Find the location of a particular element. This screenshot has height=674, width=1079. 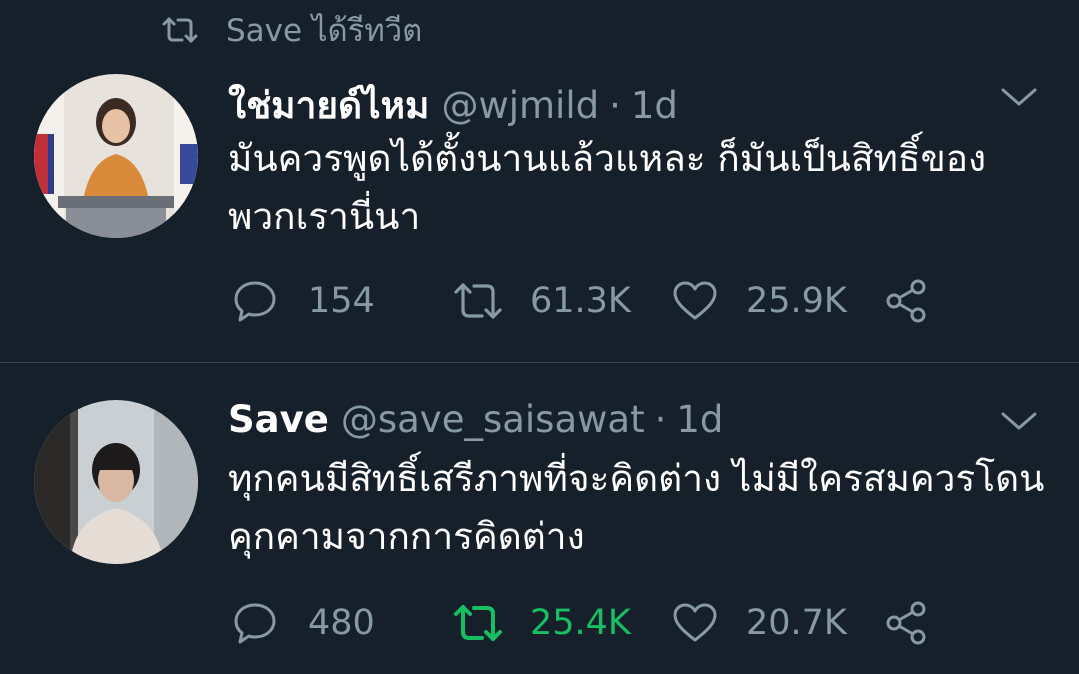

reply-button: 154 is located at coordinates (342, 301).